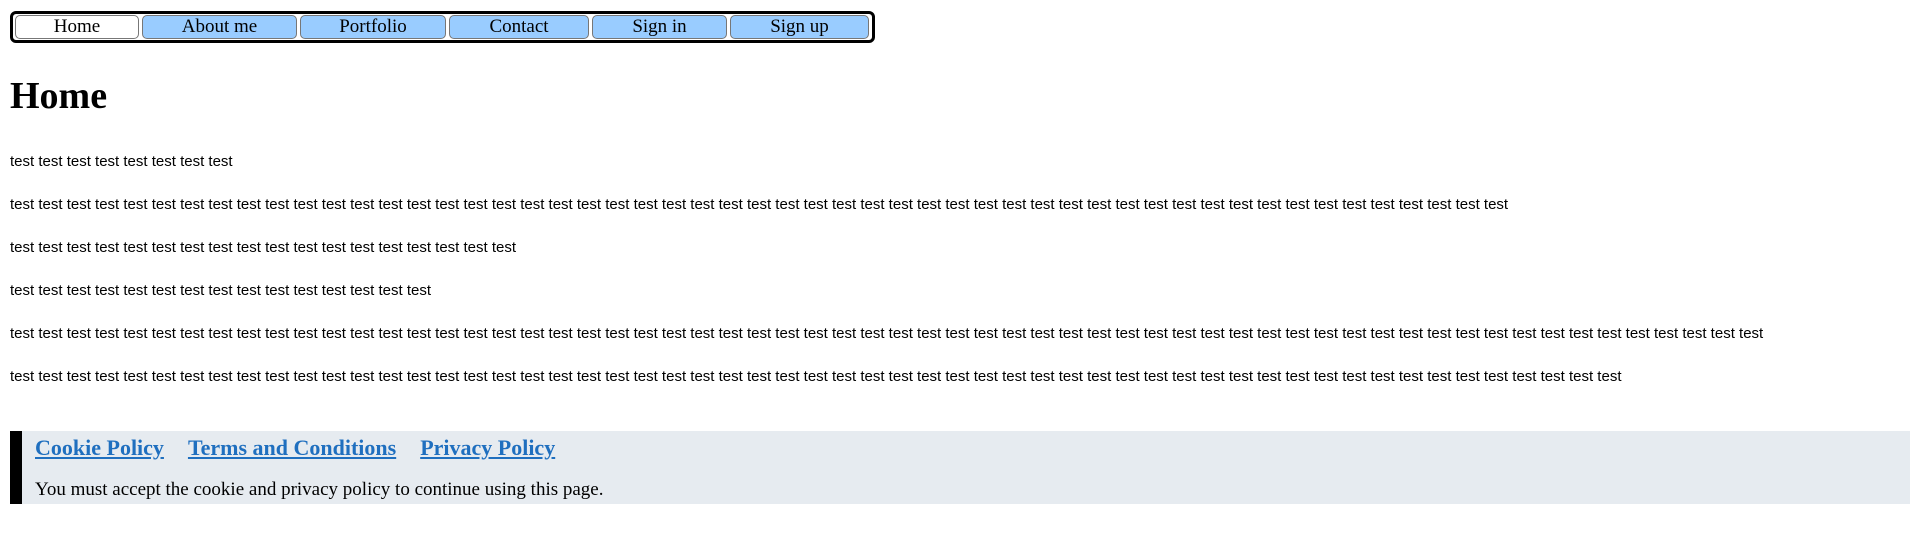  Describe the element at coordinates (487, 447) in the screenshot. I see `privacy-policy-link: Privacy Policy` at that location.